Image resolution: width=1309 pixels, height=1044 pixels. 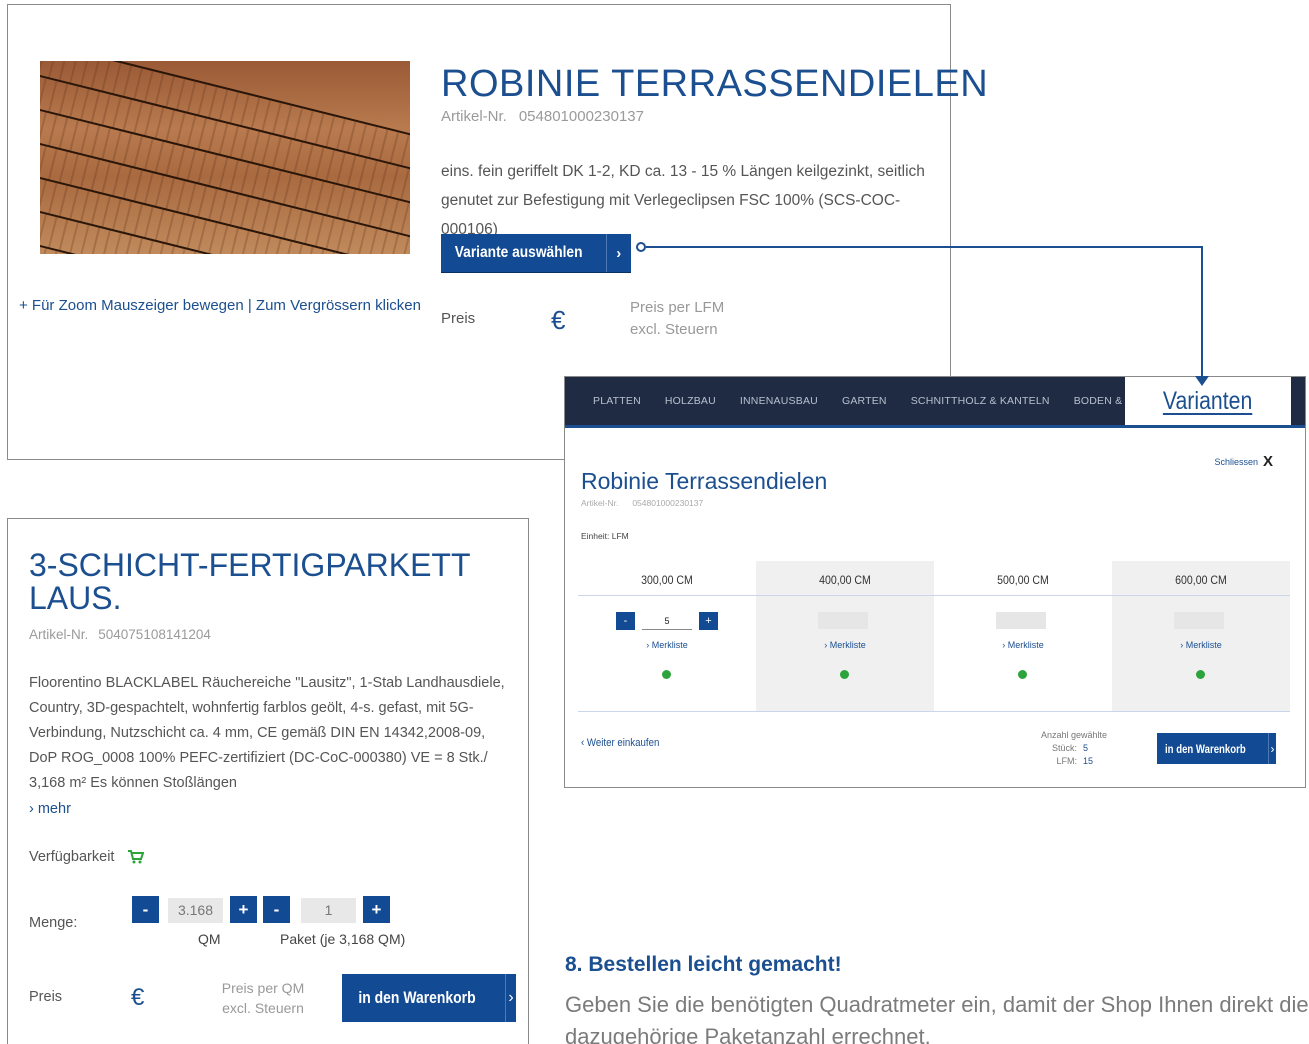 I want to click on close-label: Schliessen, so click(x=1236, y=461).